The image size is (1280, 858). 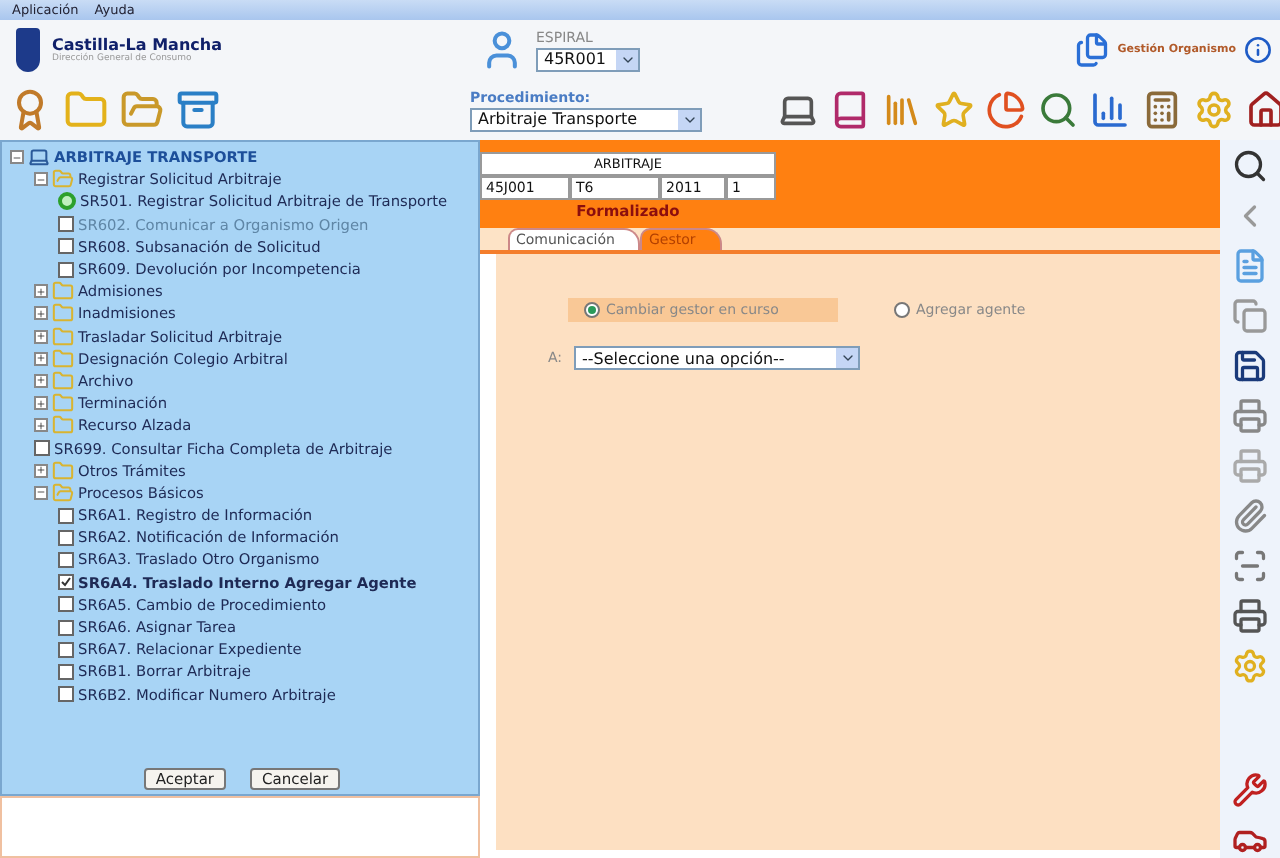 What do you see at coordinates (39, 157) in the screenshot?
I see `computer-icon` at bounding box center [39, 157].